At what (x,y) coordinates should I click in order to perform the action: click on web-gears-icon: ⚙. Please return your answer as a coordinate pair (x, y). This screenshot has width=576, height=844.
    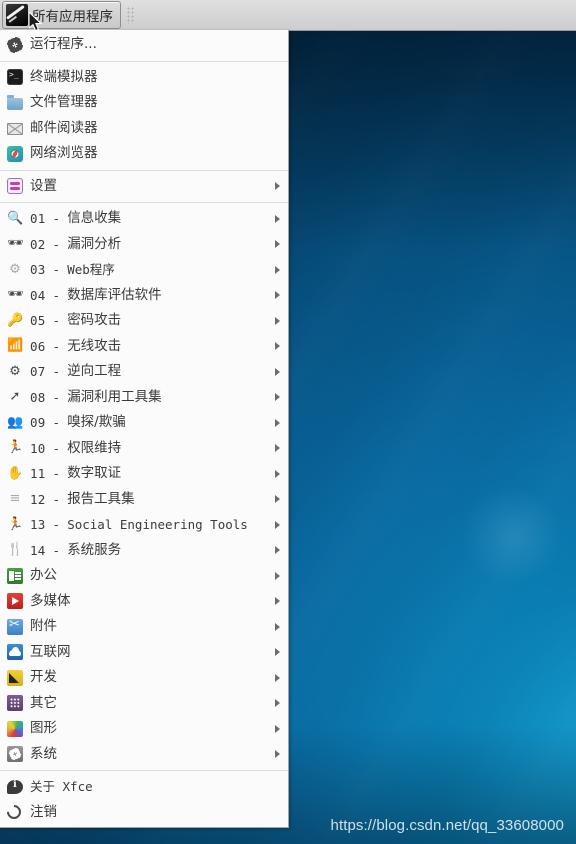
    Looking at the image, I should click on (15, 269).